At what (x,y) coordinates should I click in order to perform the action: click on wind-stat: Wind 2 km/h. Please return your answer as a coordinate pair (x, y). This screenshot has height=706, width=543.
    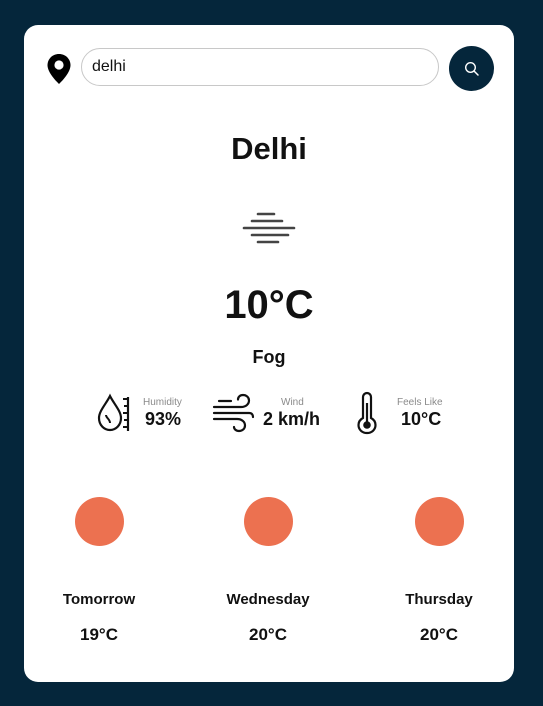
    Looking at the image, I should click on (271, 413).